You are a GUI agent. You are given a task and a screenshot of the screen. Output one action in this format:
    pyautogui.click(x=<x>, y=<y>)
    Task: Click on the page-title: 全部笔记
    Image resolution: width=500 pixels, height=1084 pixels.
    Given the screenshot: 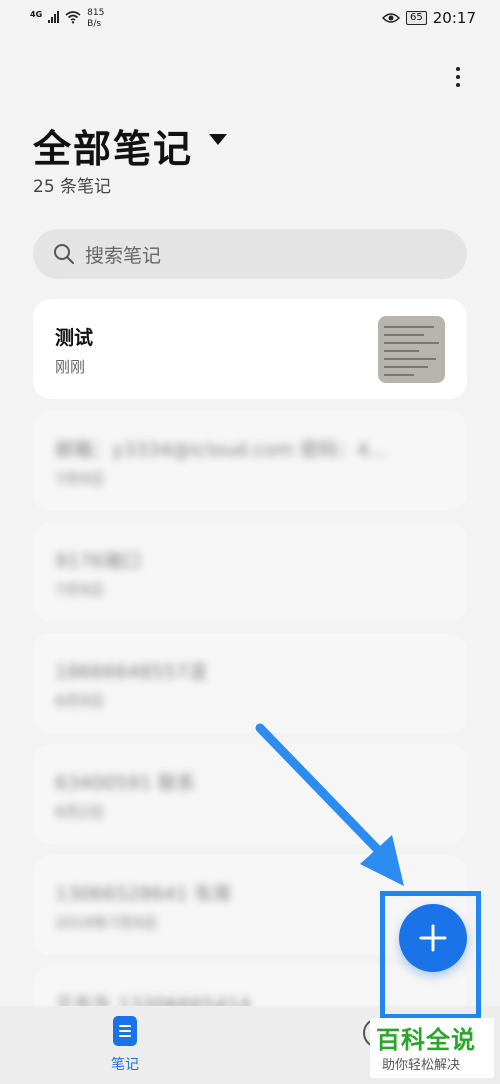 What is the action you would take?
    pyautogui.click(x=113, y=145)
    